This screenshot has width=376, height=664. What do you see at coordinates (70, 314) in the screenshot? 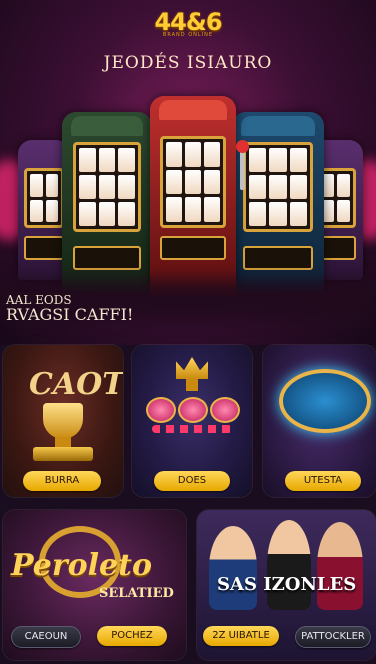
I see `slogan-line-2: RVAGSI CAFFI!` at bounding box center [70, 314].